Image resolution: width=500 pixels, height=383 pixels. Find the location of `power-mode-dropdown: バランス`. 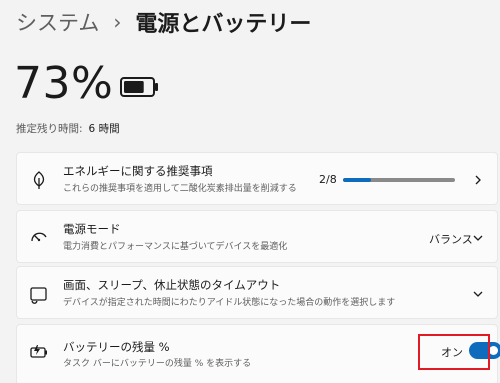

power-mode-dropdown: バランス is located at coordinates (451, 239).